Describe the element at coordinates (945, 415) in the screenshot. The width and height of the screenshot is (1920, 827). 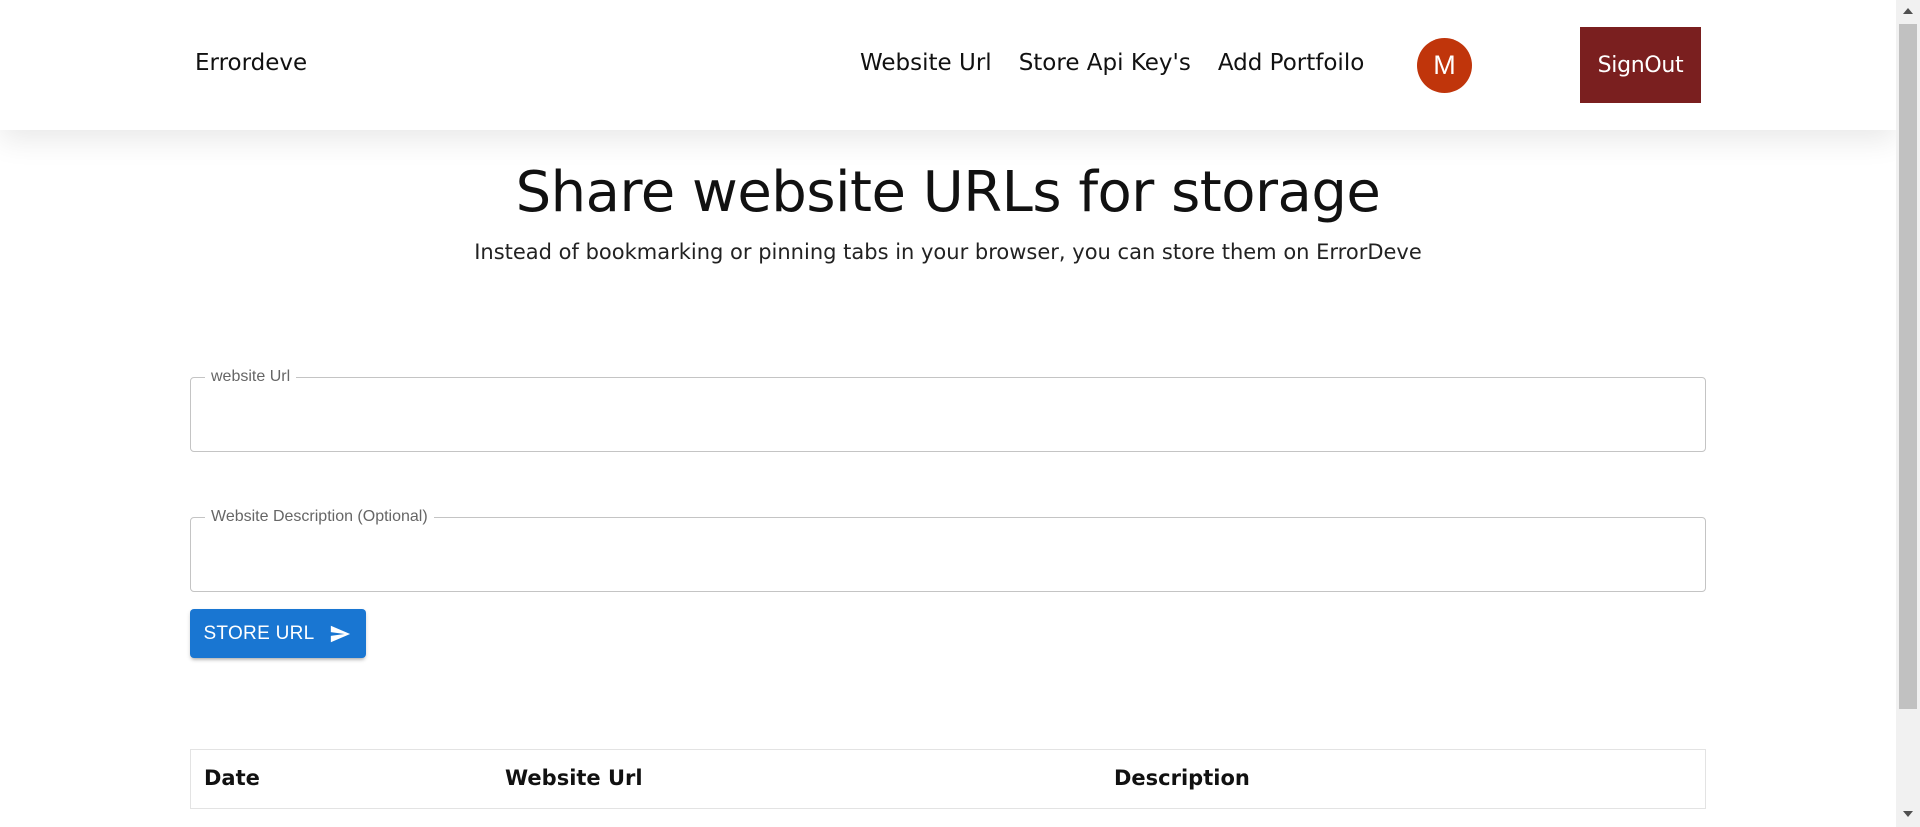
I see `website-url-input` at that location.